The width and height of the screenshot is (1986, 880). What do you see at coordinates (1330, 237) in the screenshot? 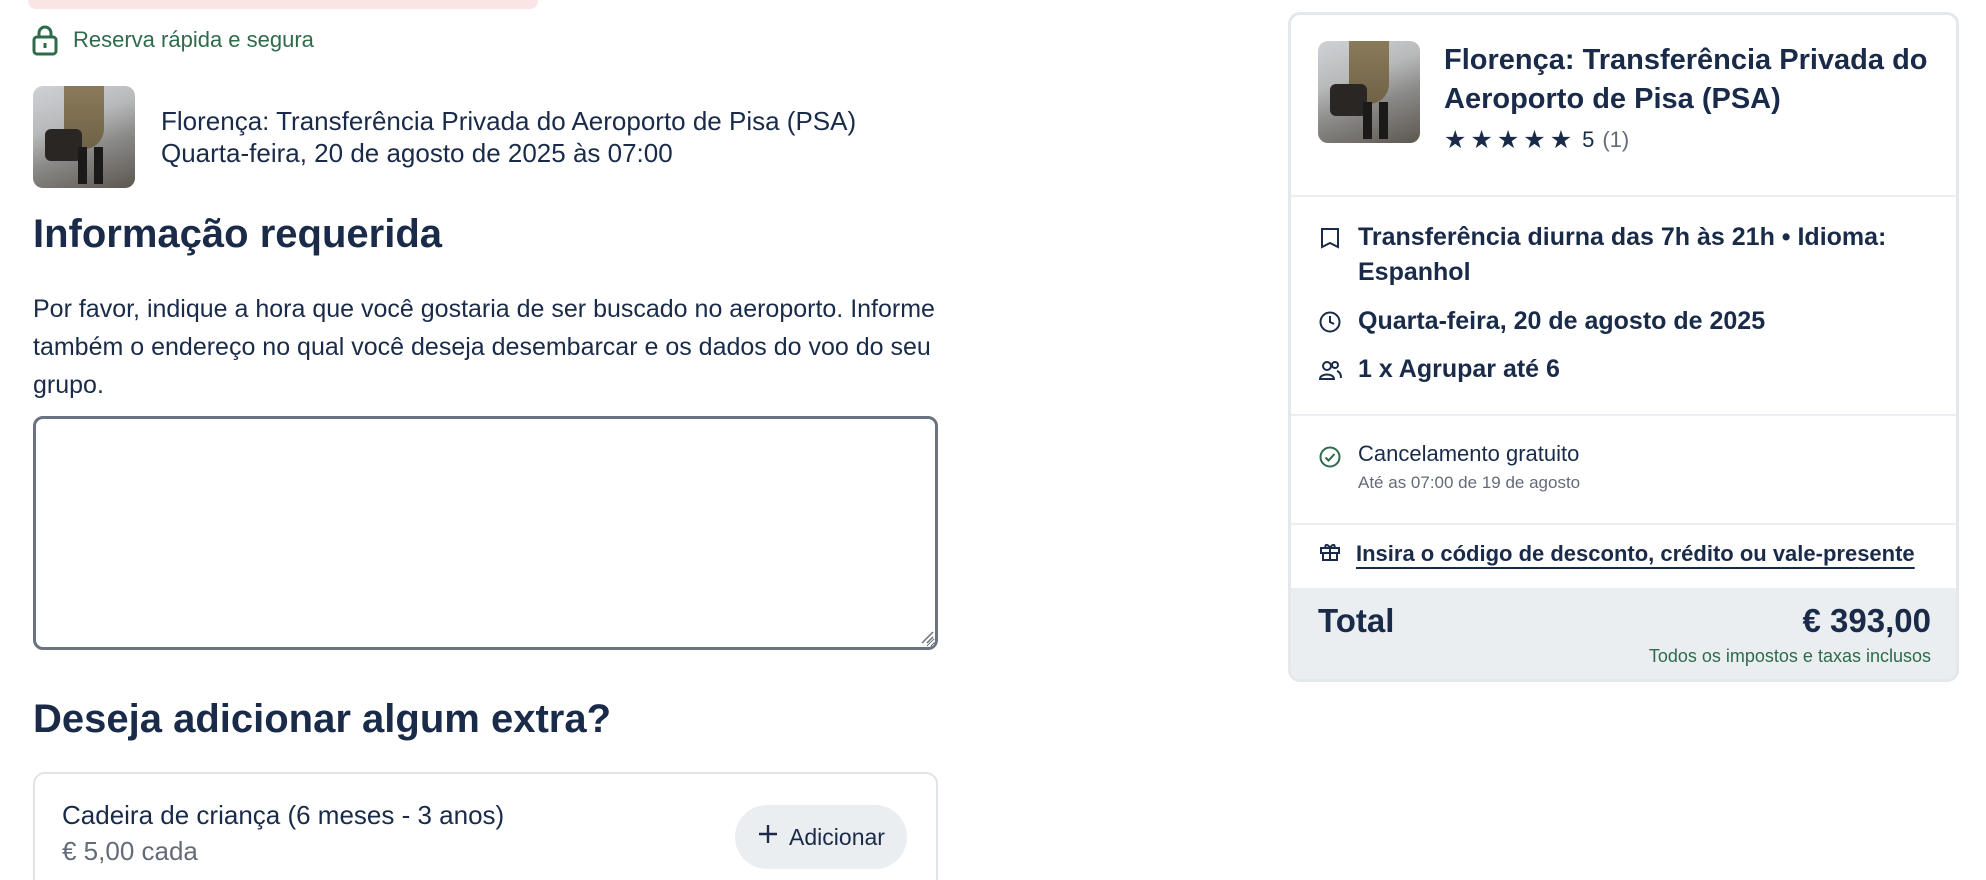
I see `ticket-icon` at bounding box center [1330, 237].